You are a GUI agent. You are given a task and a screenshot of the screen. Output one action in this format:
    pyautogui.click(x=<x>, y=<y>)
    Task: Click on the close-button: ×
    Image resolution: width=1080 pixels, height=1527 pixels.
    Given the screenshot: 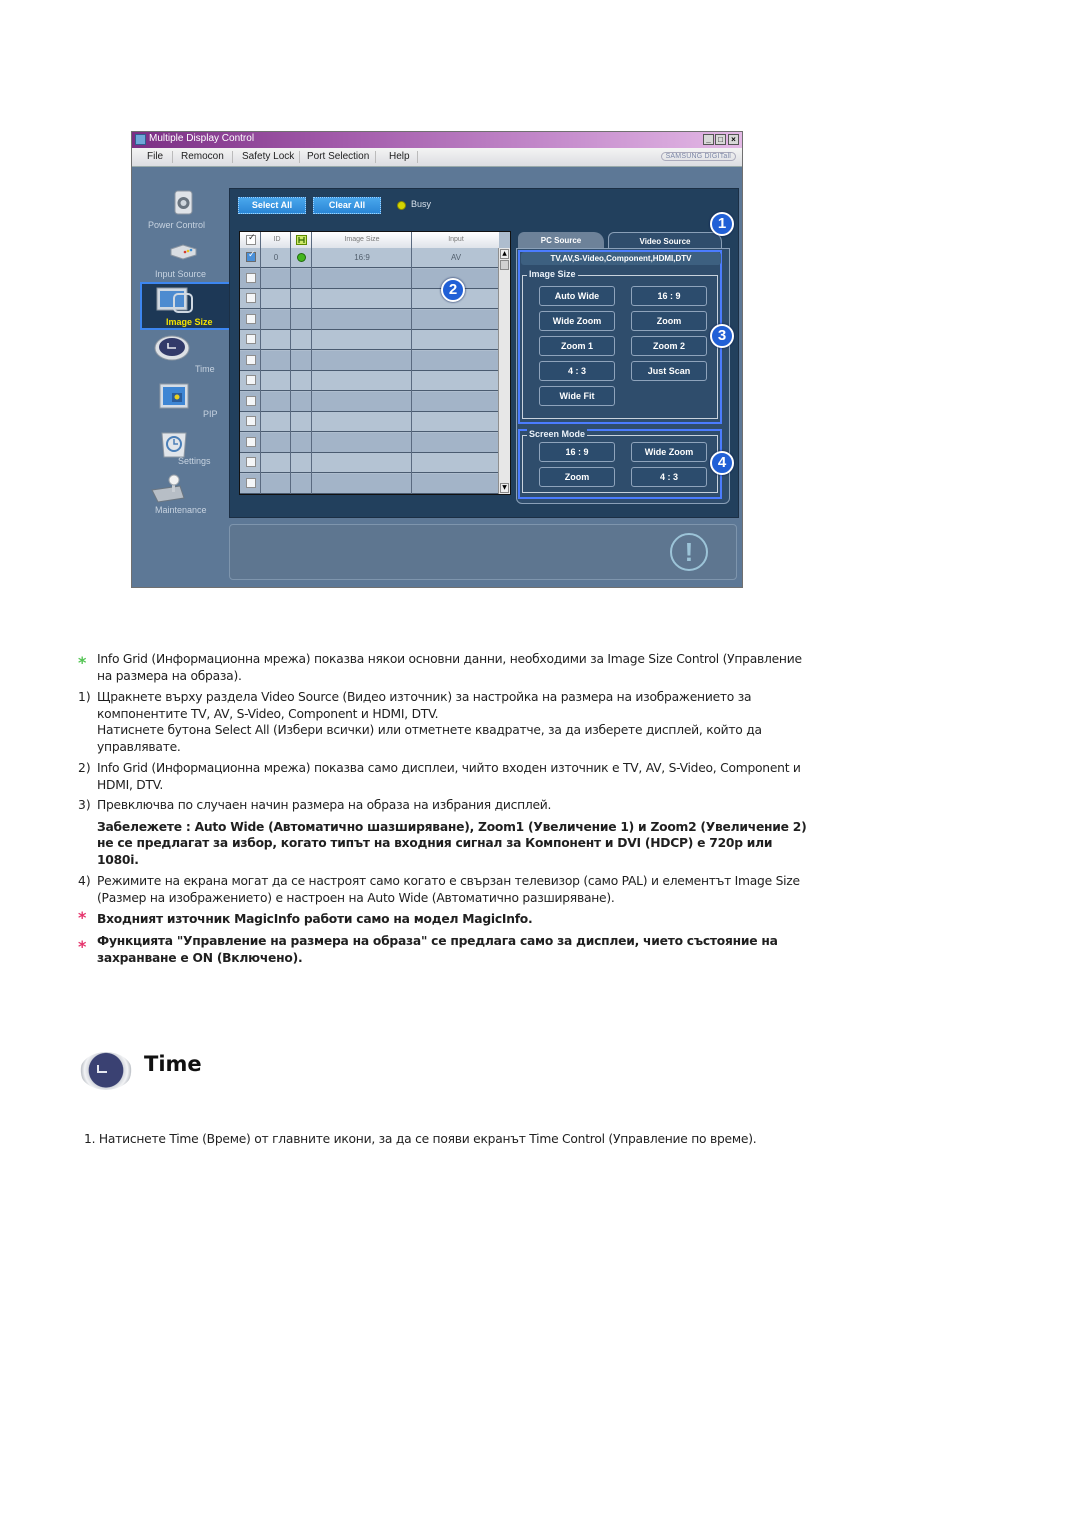 What is the action you would take?
    pyautogui.click(x=733, y=139)
    